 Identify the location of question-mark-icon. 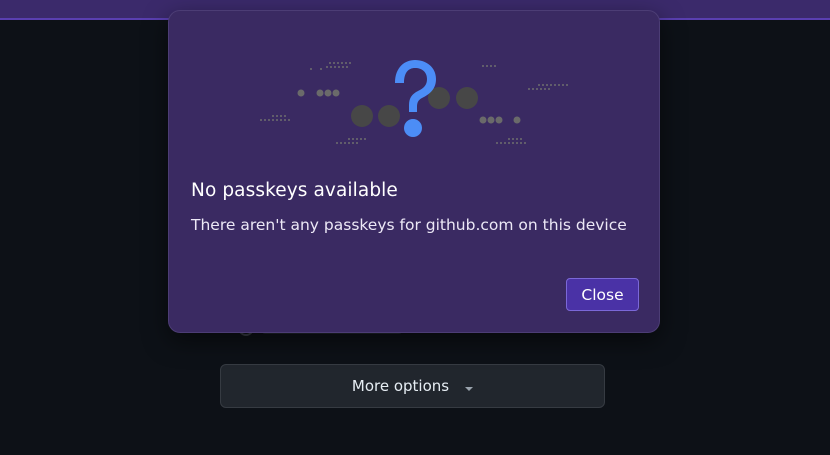
(414, 102).